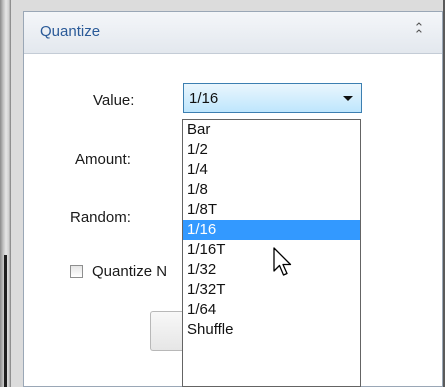 The image size is (445, 387). Describe the element at coordinates (271, 310) in the screenshot. I see `dropdown-option-1-64: 1/64` at that location.